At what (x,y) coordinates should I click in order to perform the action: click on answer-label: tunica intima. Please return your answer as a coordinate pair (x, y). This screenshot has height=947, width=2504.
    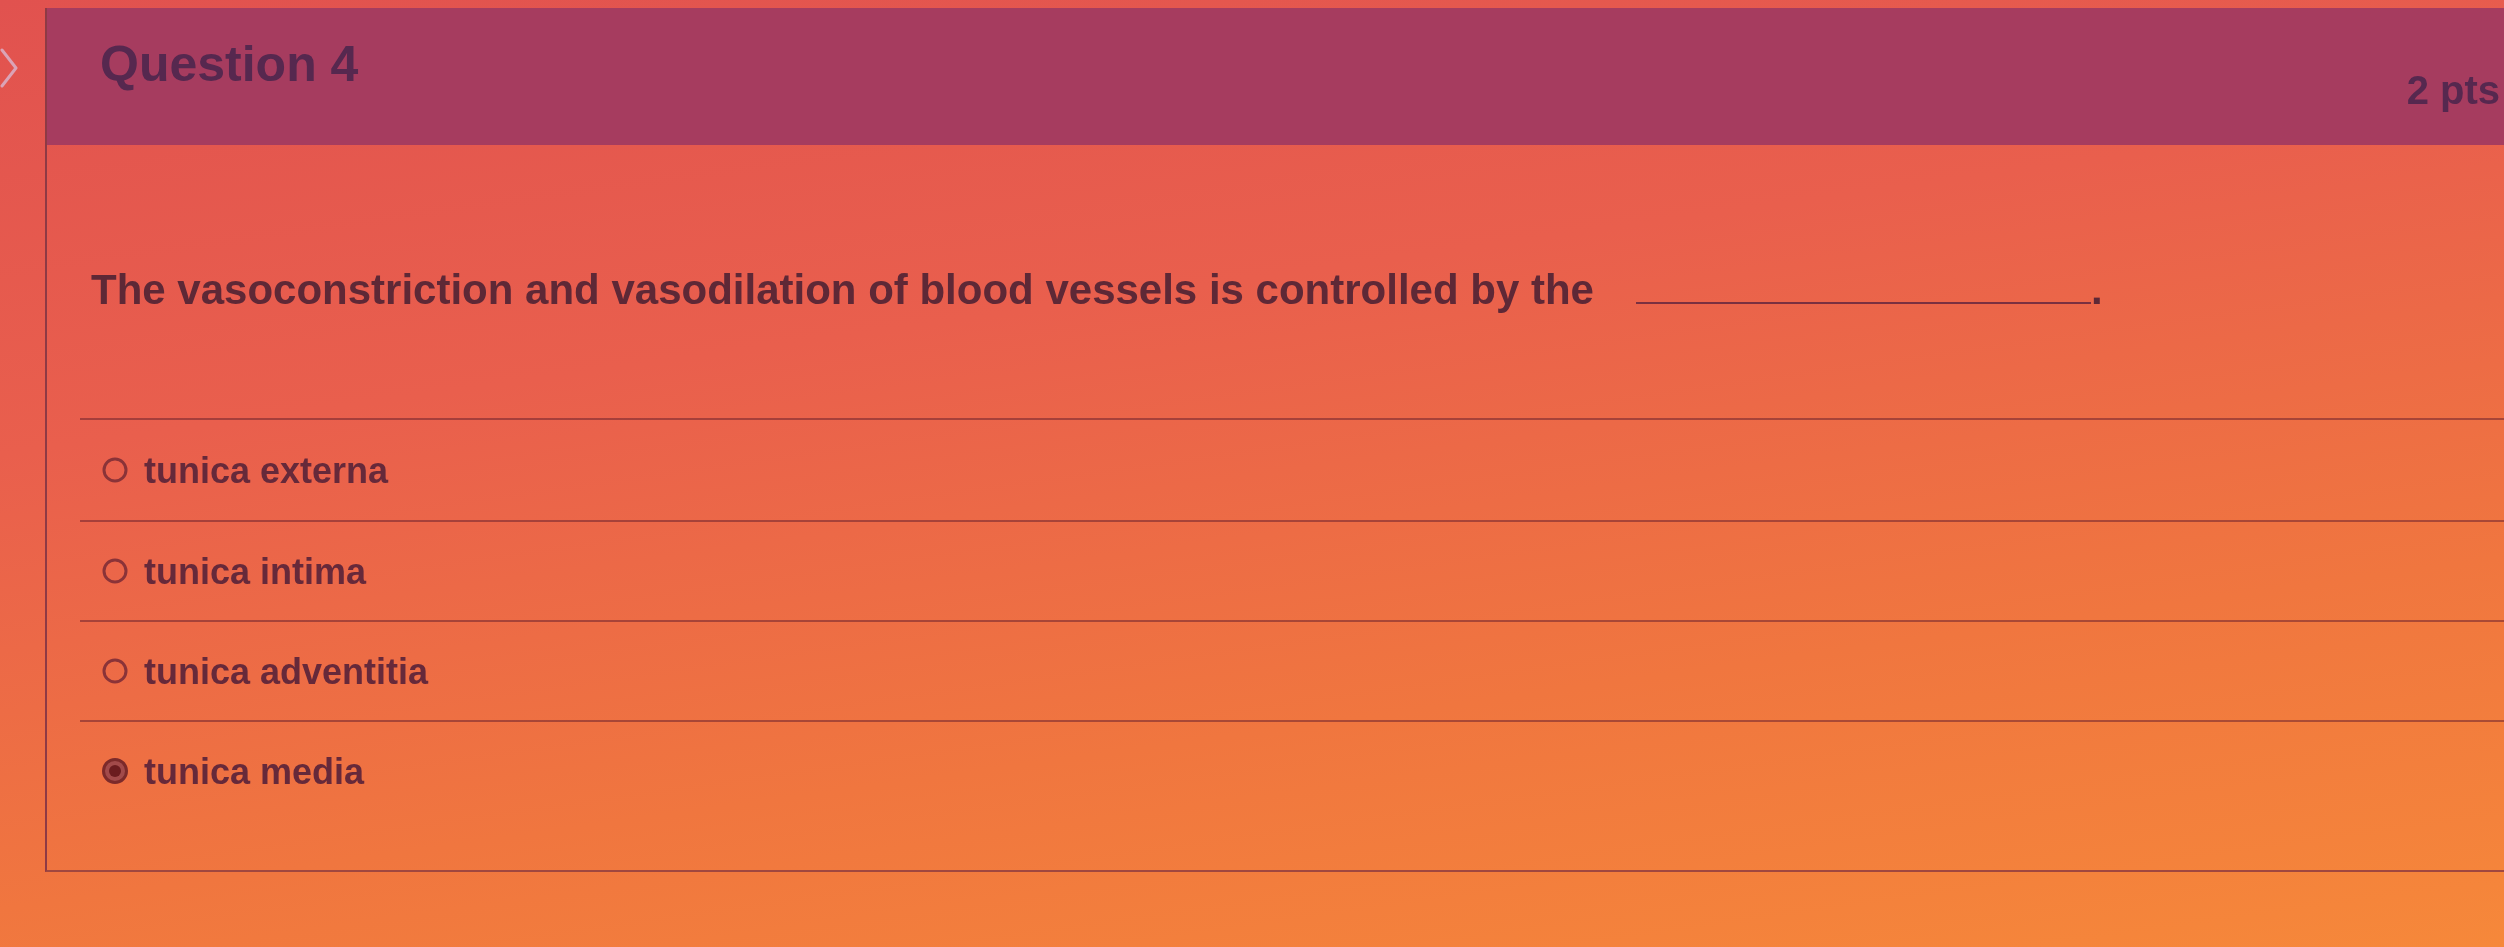
    Looking at the image, I should click on (255, 571).